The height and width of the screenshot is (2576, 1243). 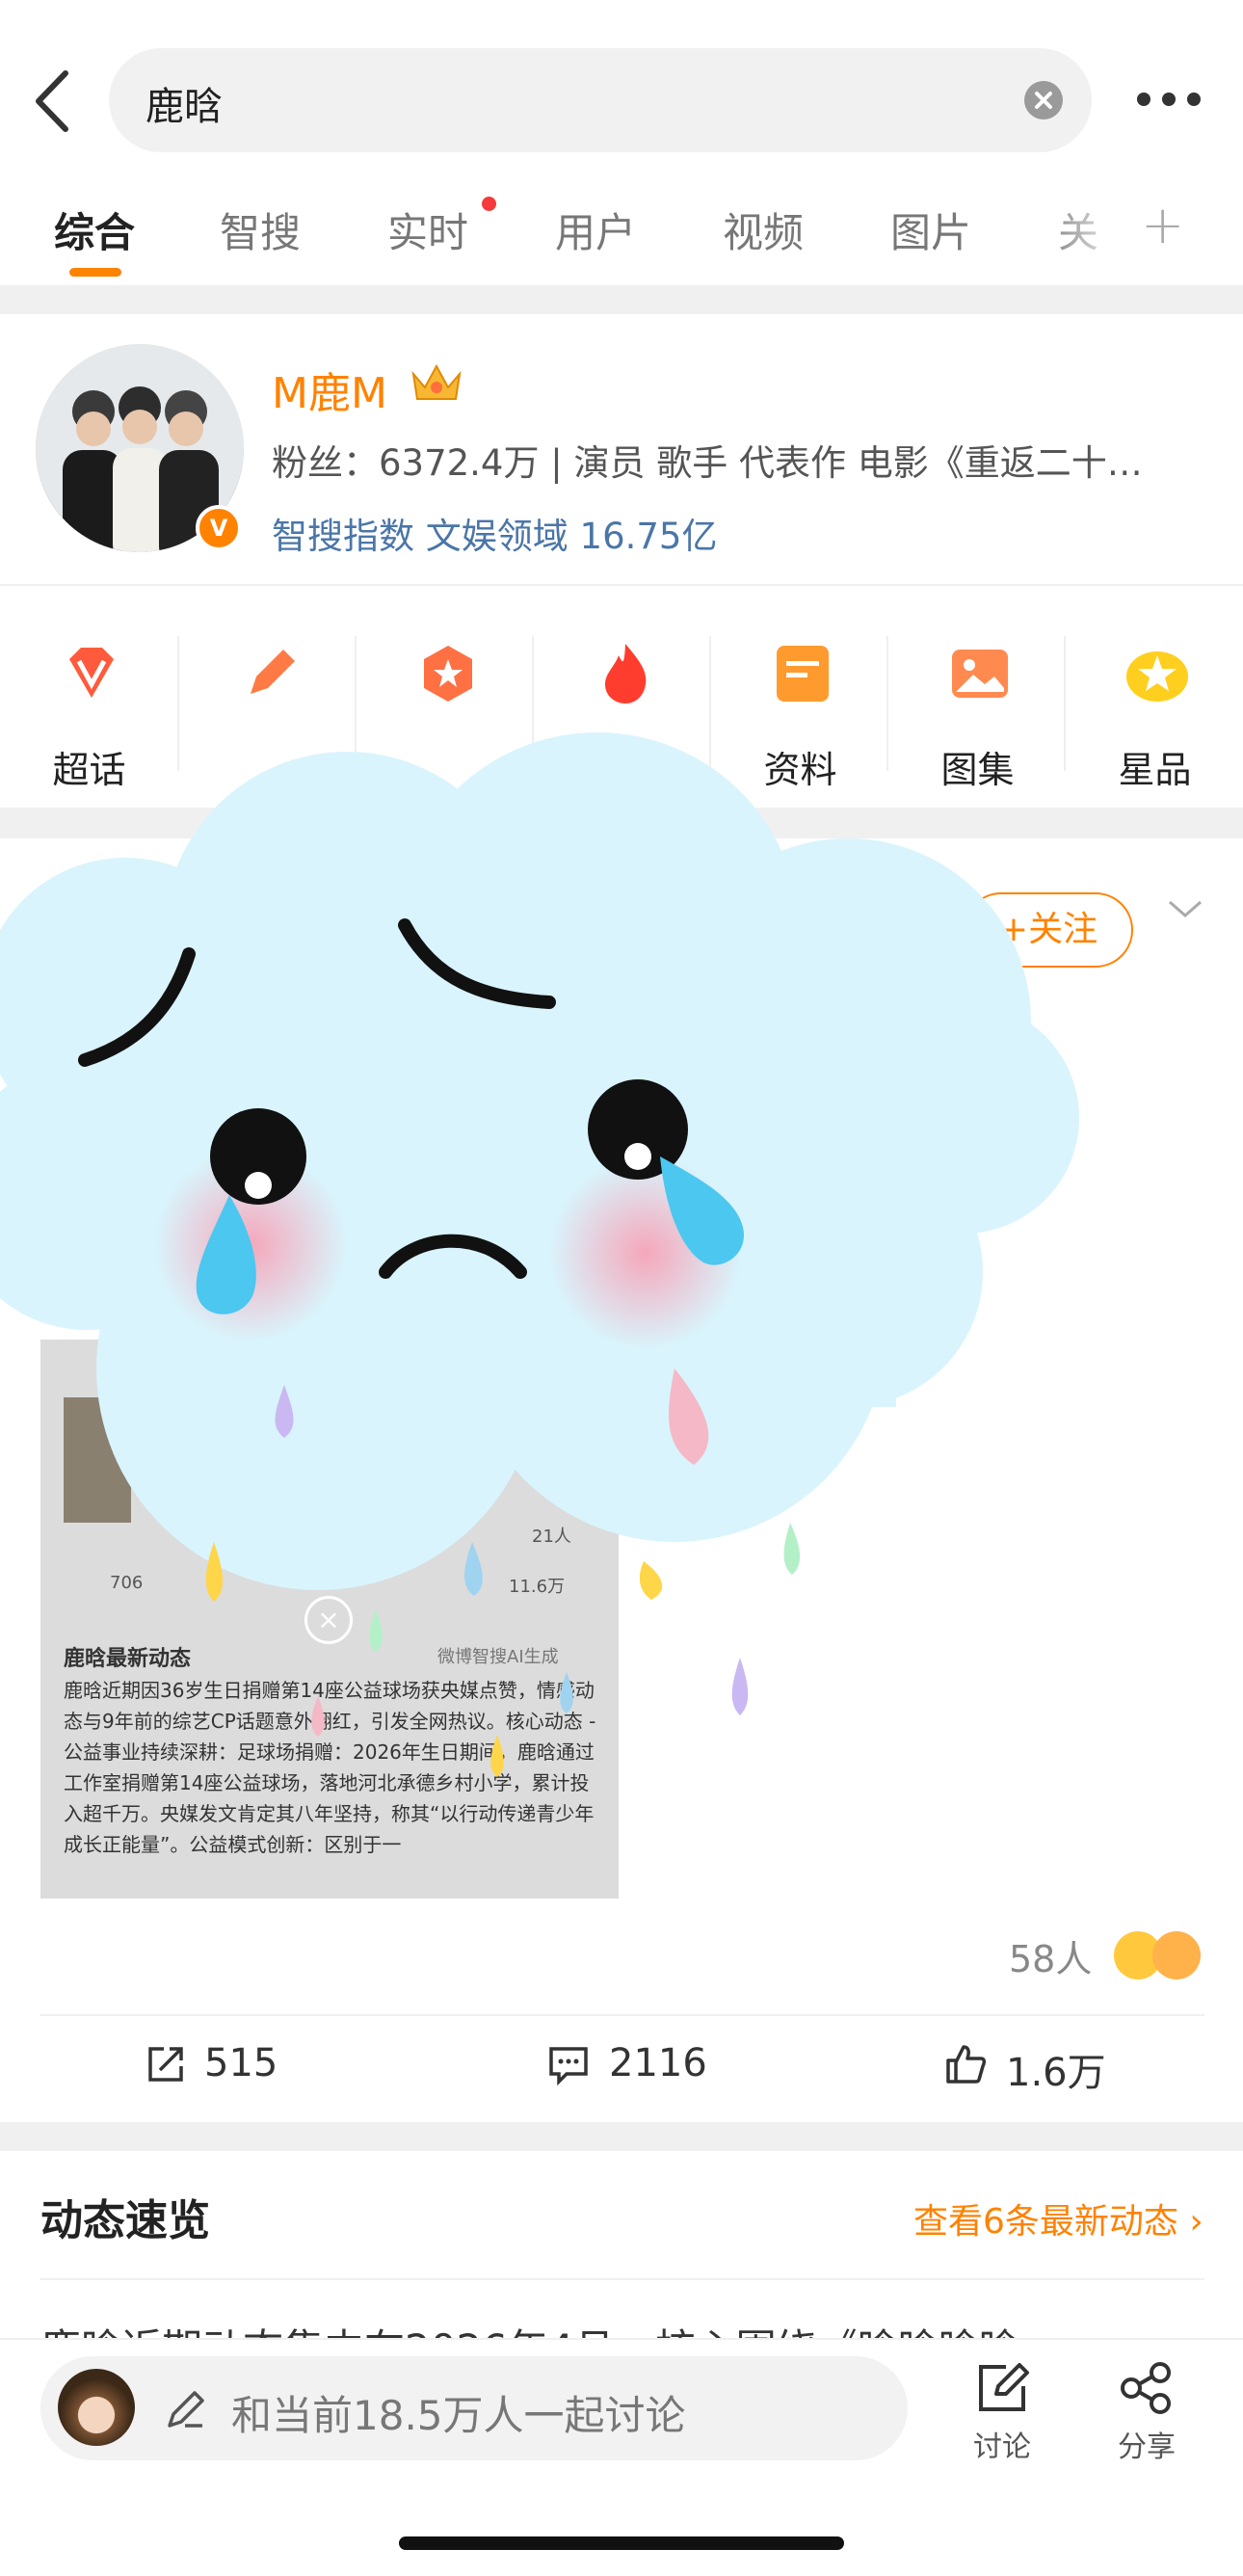 I want to click on image-people-count: 21人, so click(x=551, y=1537).